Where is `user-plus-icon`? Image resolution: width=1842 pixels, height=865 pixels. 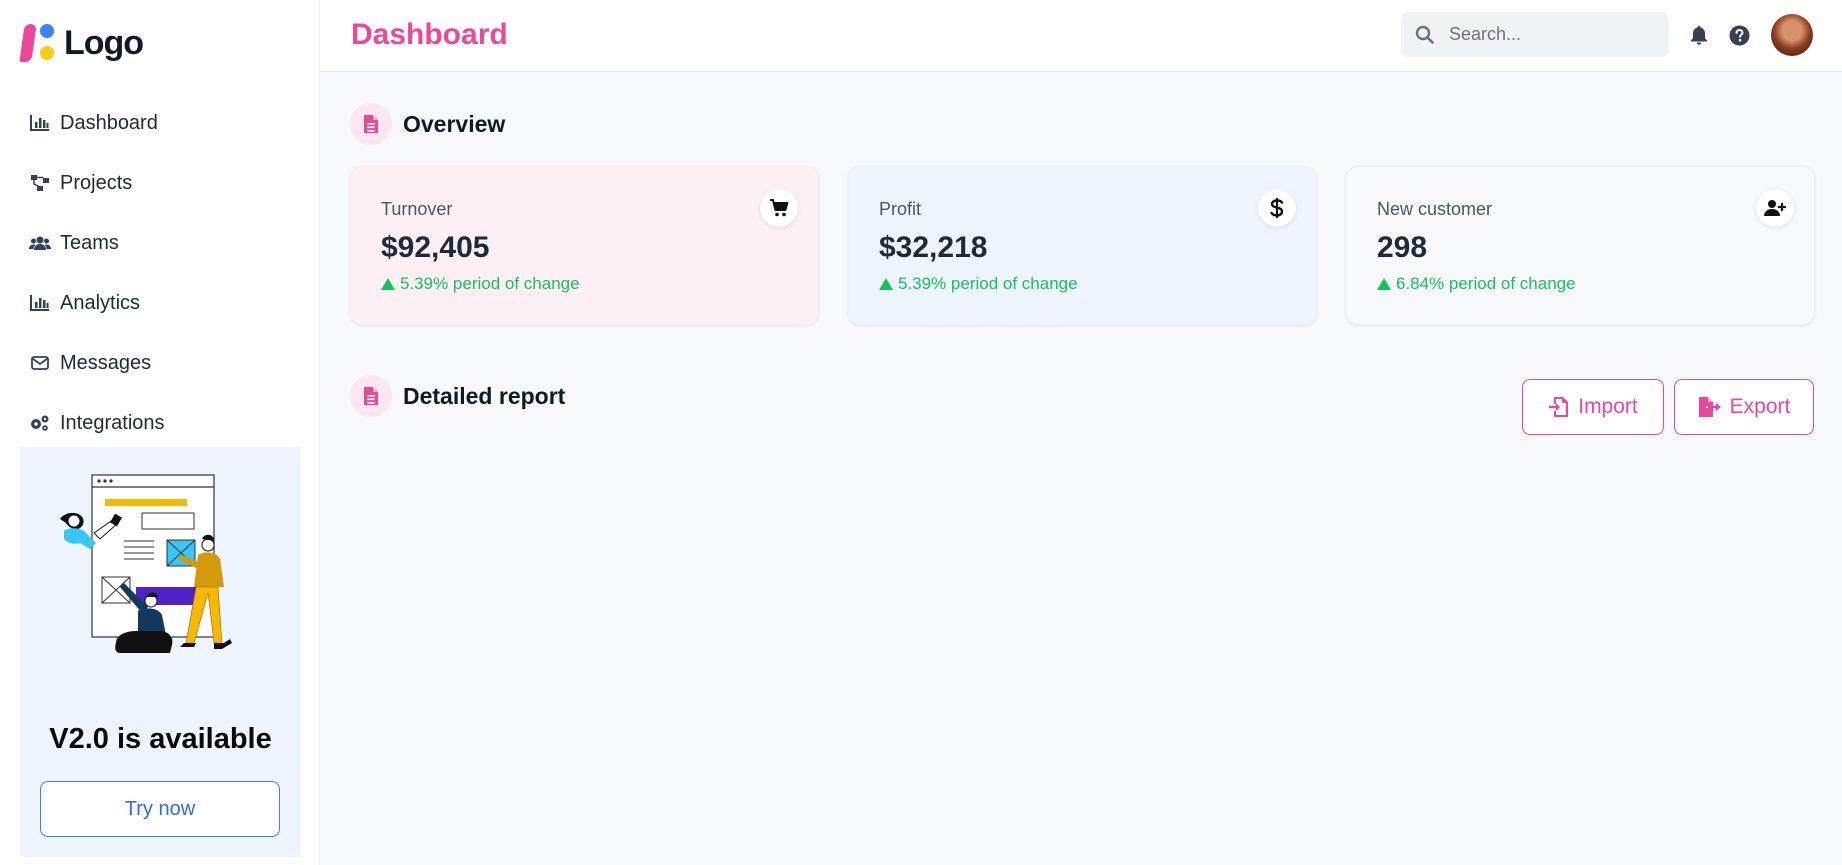 user-plus-icon is located at coordinates (1775, 208).